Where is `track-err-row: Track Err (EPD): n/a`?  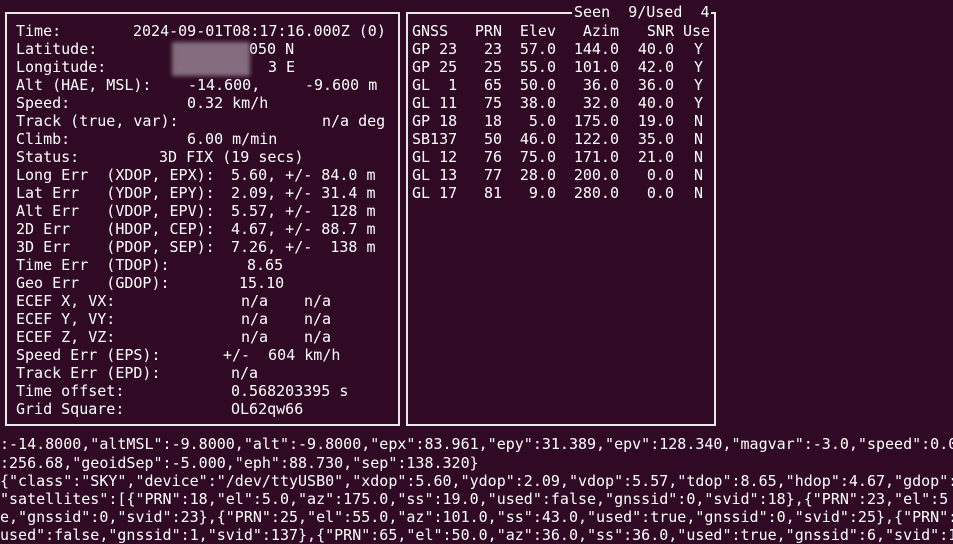
track-err-row: Track Err (EPD): n/a is located at coordinates (137, 373).